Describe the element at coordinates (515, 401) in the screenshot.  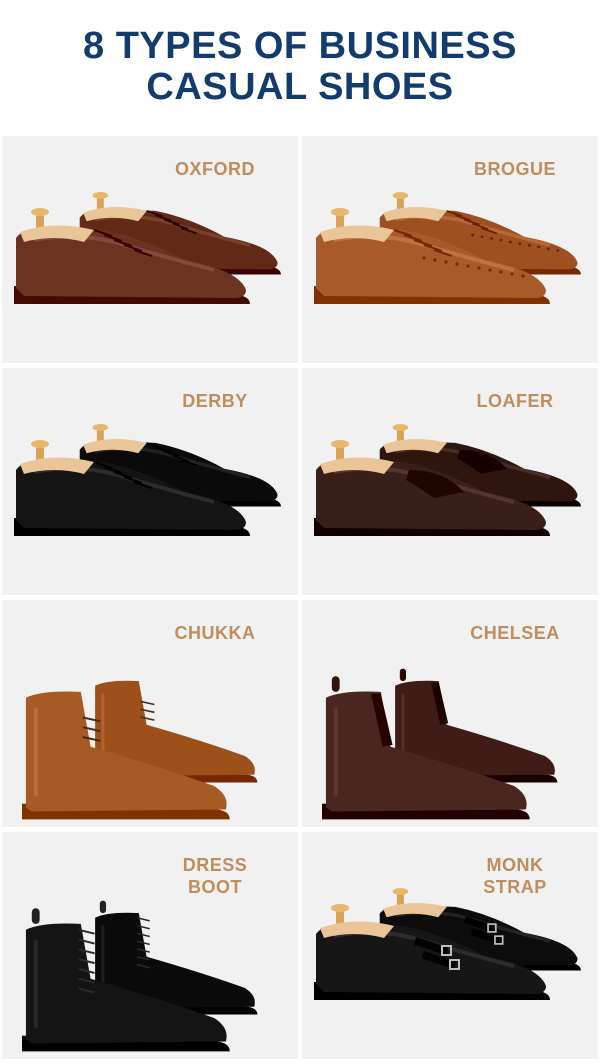
I see `shoe-label-loafer: LOAFER` at that location.